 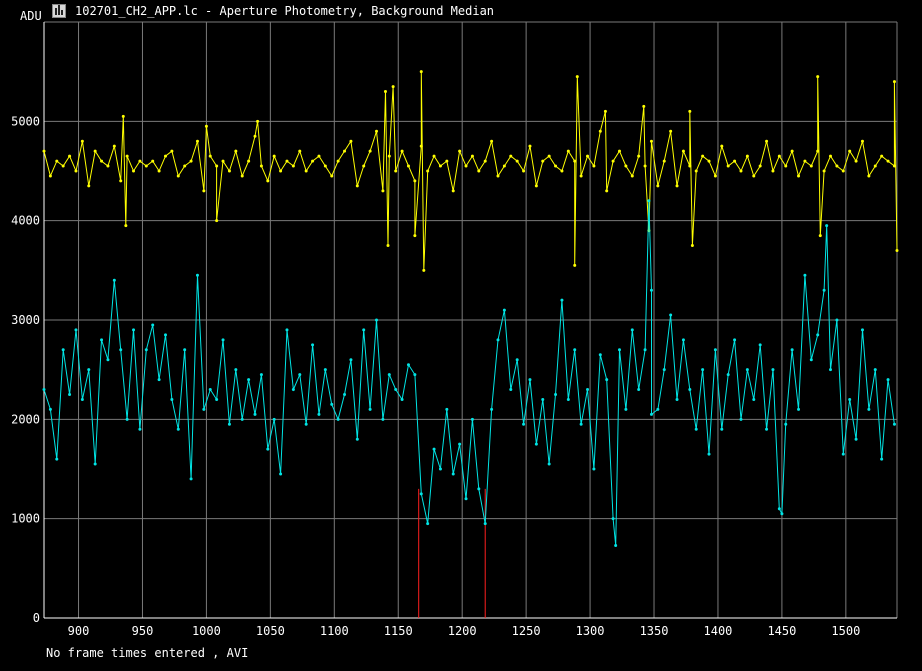 I want to click on app-icon, so click(x=59, y=11).